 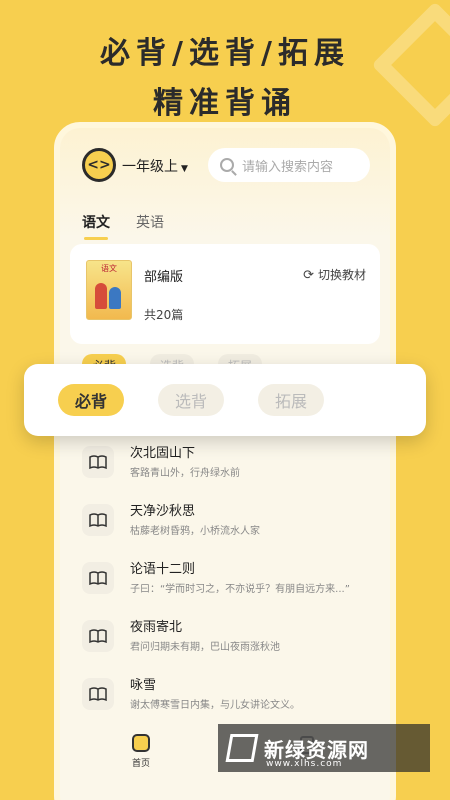 What do you see at coordinates (150, 222) in the screenshot?
I see `tab-english: 英语` at bounding box center [150, 222].